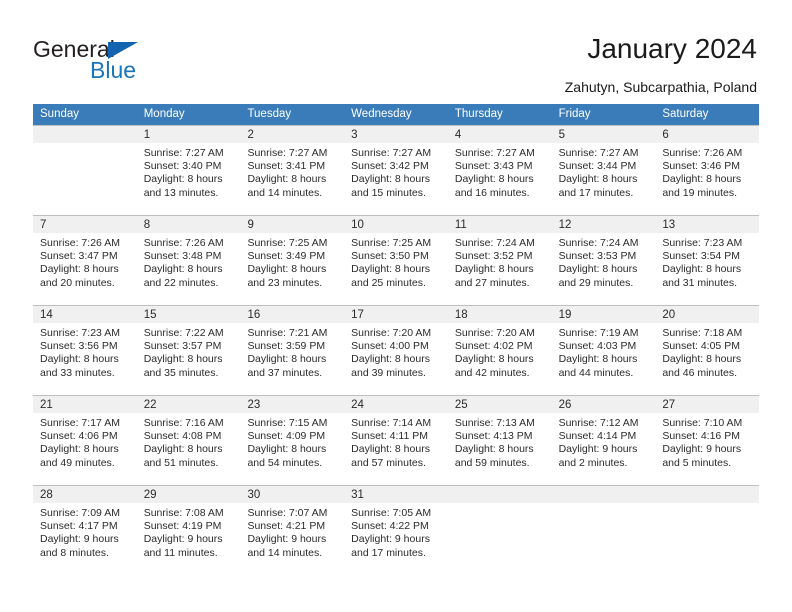 The height and width of the screenshot is (612, 792). What do you see at coordinates (181, 192) in the screenshot?
I see `daylight-text-line2: and 13 minutes.` at bounding box center [181, 192].